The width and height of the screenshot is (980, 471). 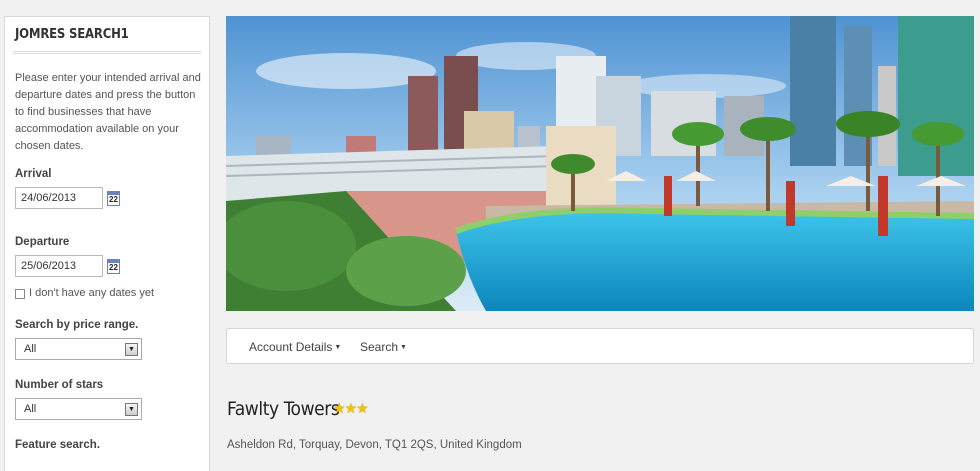 What do you see at coordinates (59, 266) in the screenshot?
I see `departure-date-input: 25/06/2013` at bounding box center [59, 266].